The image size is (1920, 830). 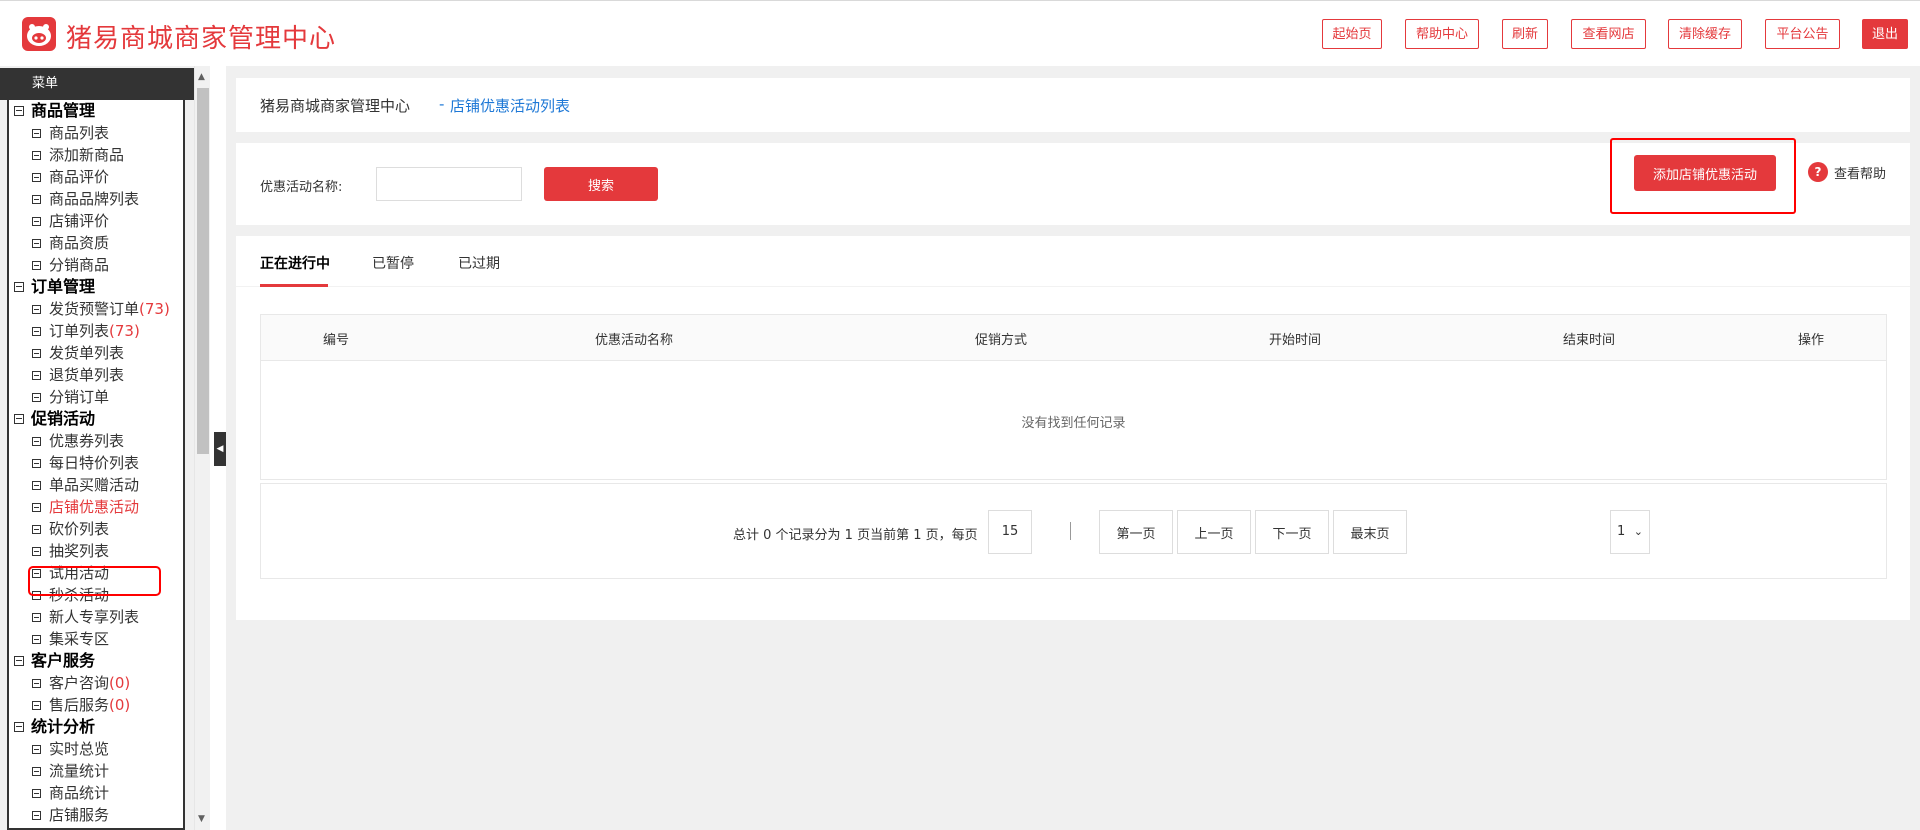 I want to click on menu-item-label: 商品统计, so click(x=79, y=793).